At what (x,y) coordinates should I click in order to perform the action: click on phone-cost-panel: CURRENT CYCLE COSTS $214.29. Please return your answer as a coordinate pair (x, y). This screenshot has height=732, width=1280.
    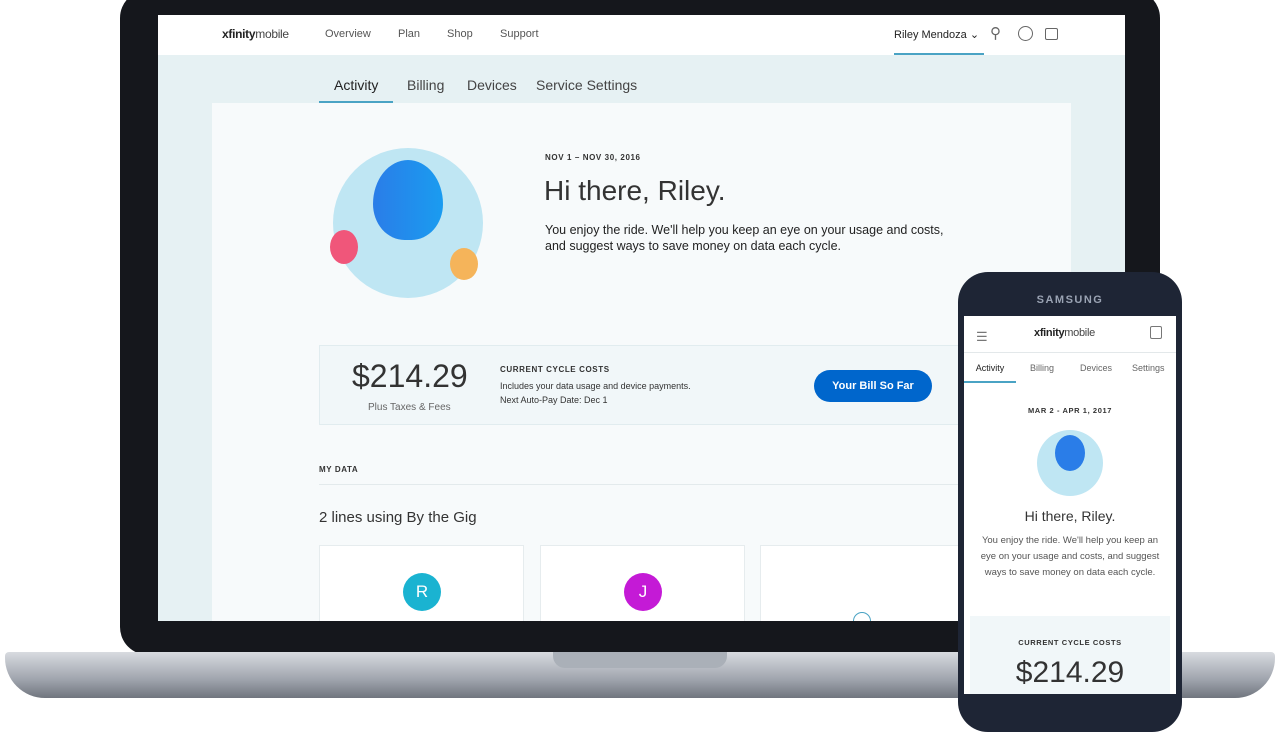
    Looking at the image, I should click on (1070, 655).